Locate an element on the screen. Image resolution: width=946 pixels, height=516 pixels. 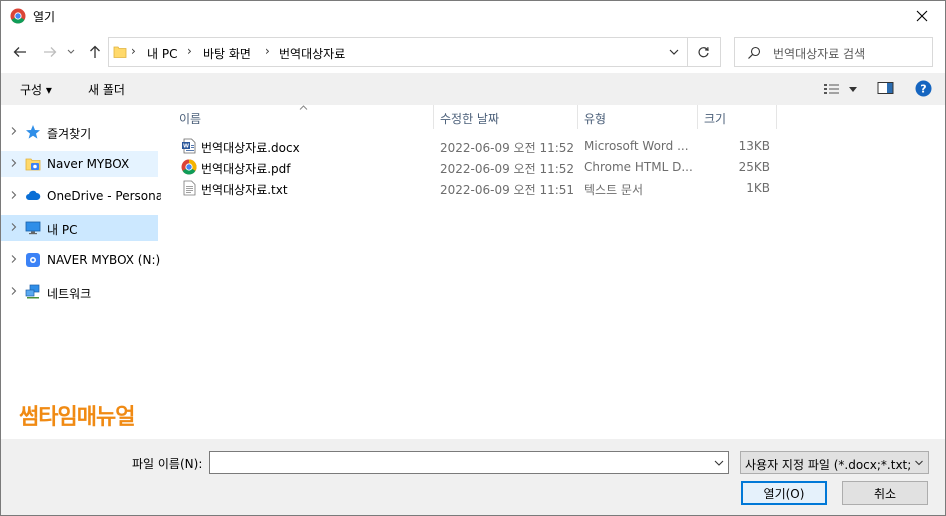
chrome-icon is located at coordinates (18, 16).